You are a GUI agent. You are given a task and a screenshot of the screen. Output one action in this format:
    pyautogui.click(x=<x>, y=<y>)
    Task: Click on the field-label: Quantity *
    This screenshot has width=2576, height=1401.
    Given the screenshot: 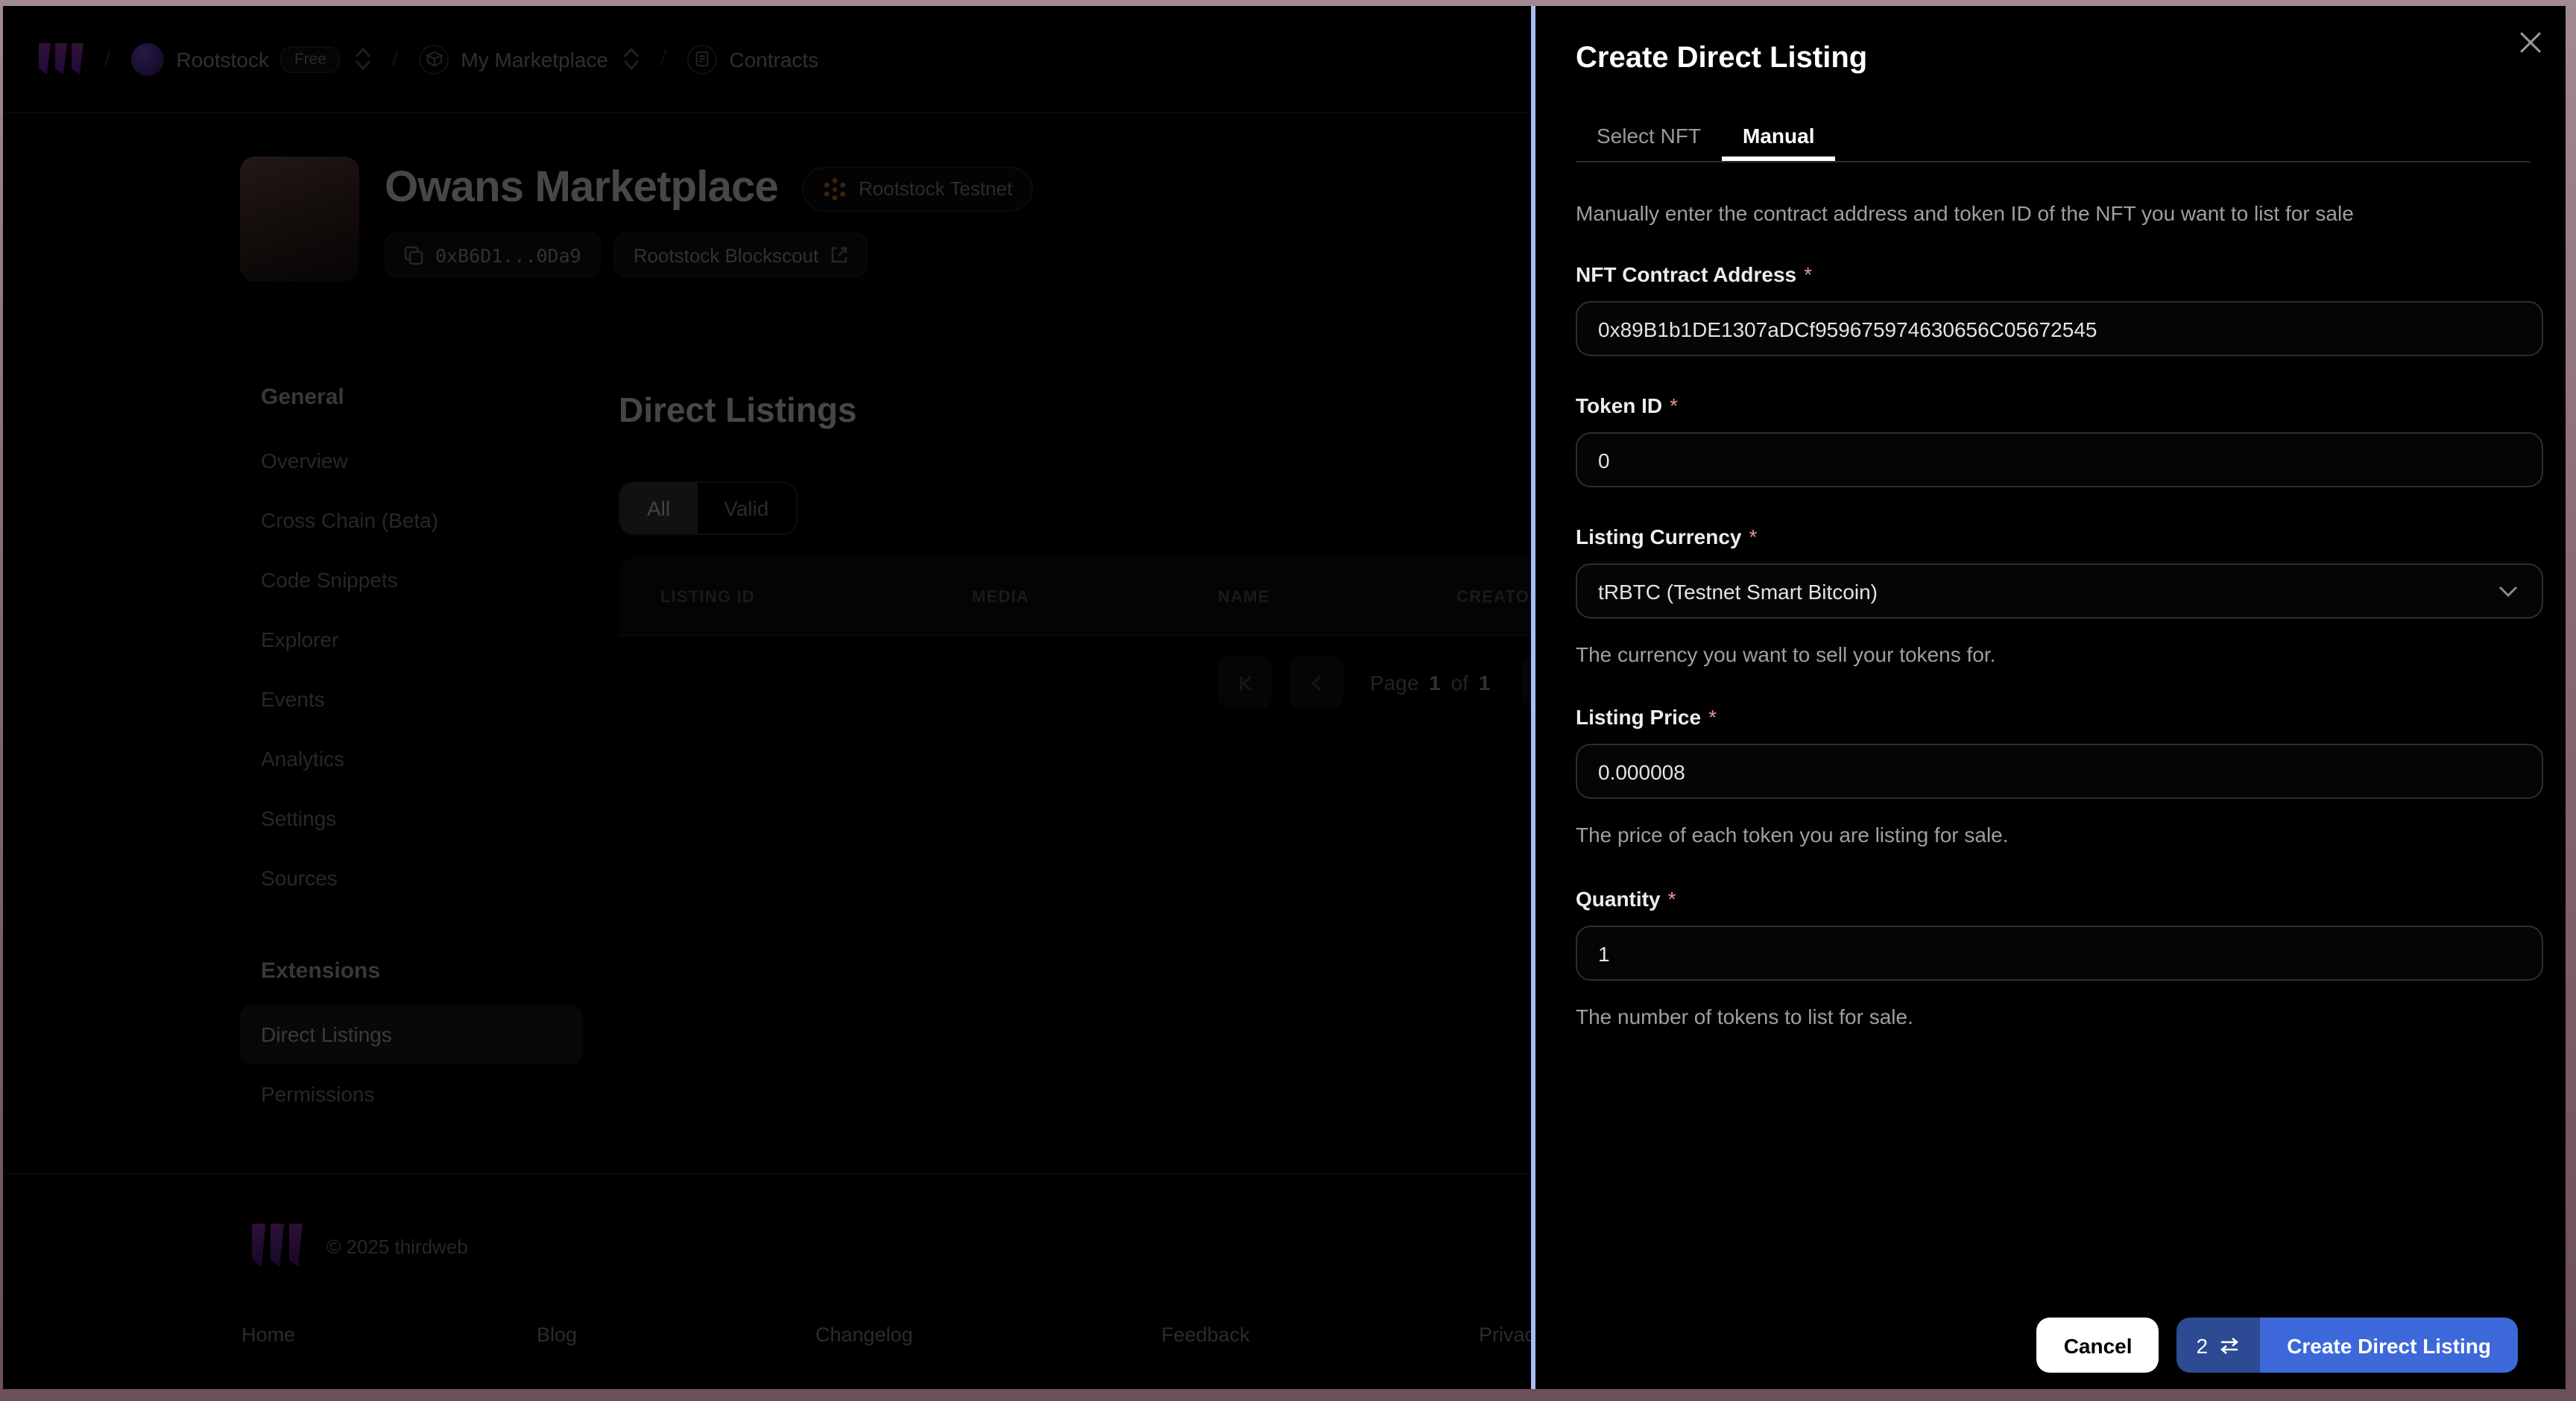 What is the action you would take?
    pyautogui.click(x=1626, y=899)
    